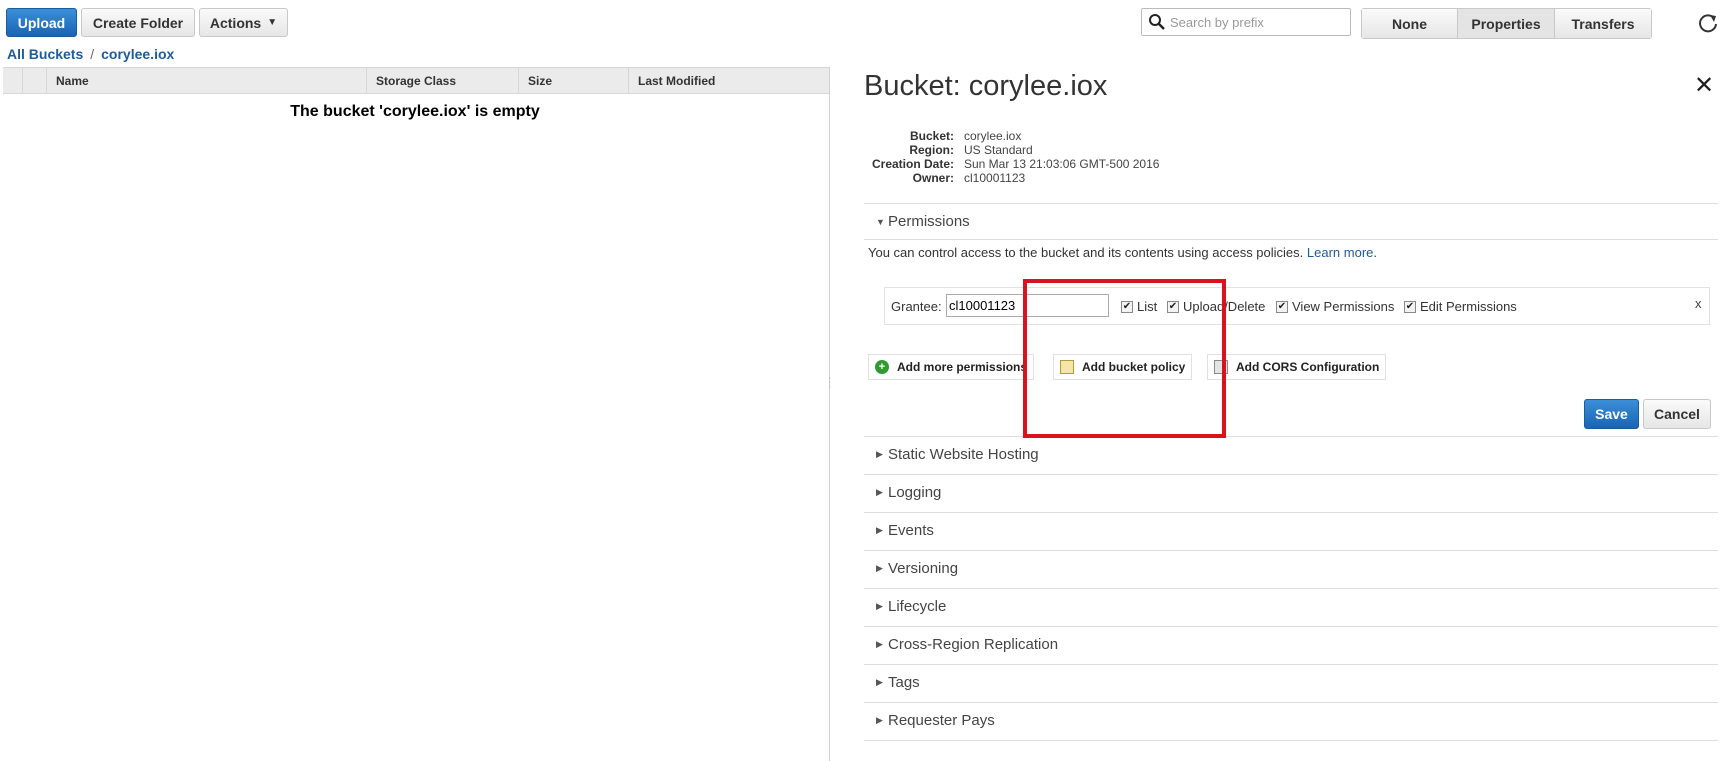  I want to click on info-key: Region:, so click(931, 150).